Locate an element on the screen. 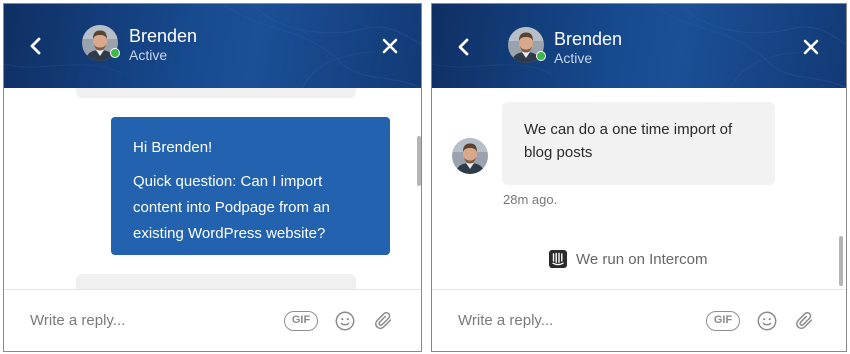 Image resolution: width=850 pixels, height=354 pixels. next-message is located at coordinates (216, 281).